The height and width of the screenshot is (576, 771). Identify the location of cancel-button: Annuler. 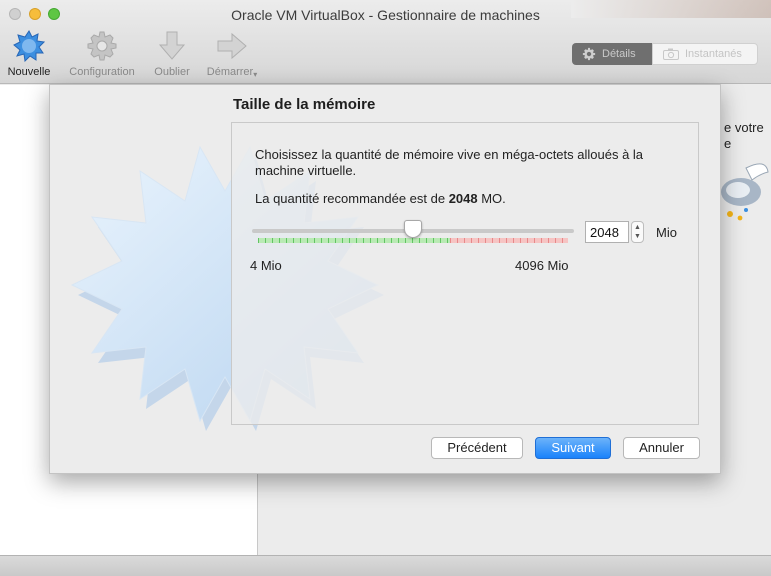
(661, 448).